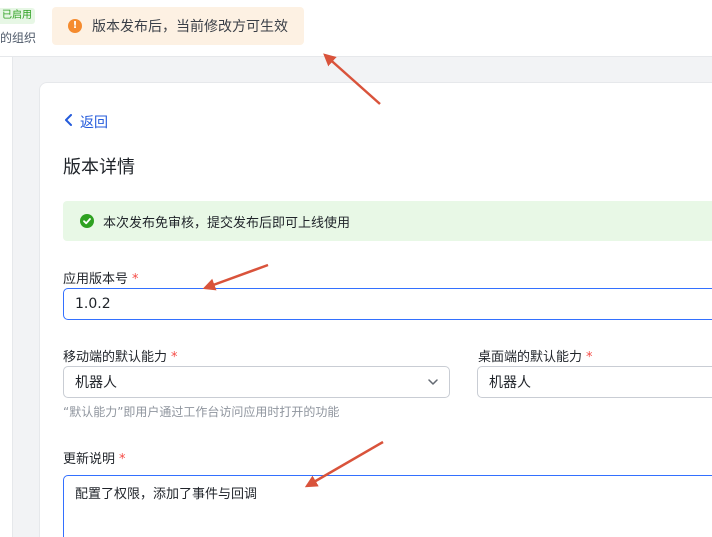 Image resolution: width=712 pixels, height=537 pixels. I want to click on update-notes-label: 更新说明 *, so click(94, 457).